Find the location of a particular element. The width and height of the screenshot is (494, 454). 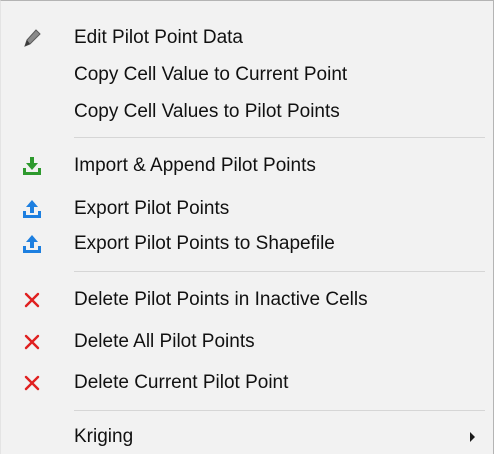

submenu-arrow-icon is located at coordinates (472, 437).